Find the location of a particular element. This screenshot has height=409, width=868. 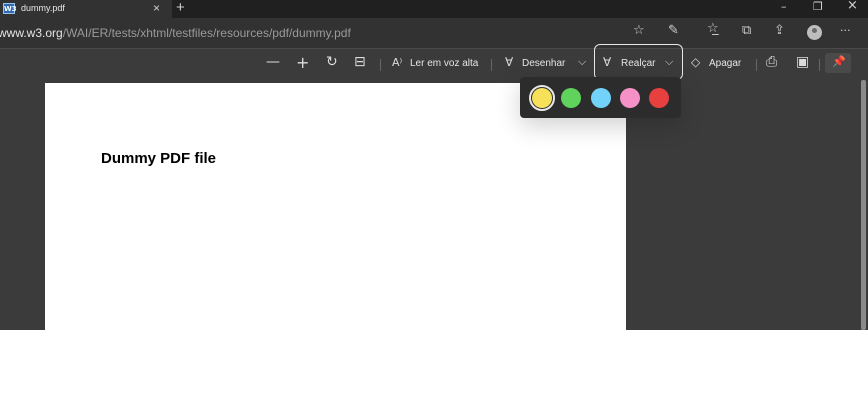

favorites-icon: ☆̲ is located at coordinates (713, 28).